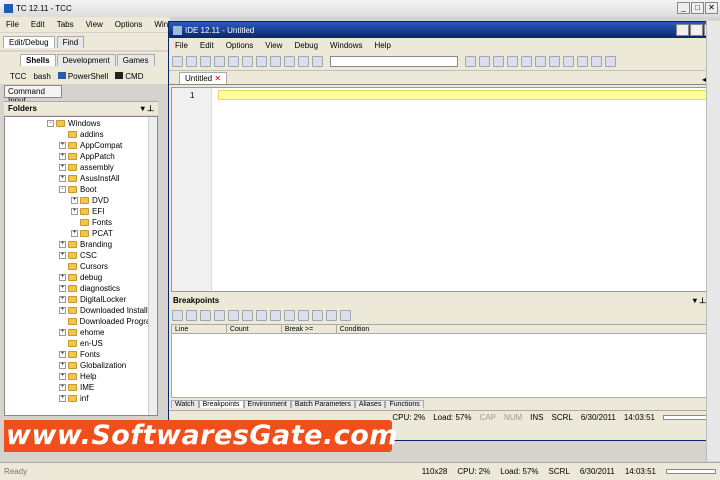 Image resolution: width=720 pixels, height=480 pixels. I want to click on shell-powershell-button: PowerShell, so click(82, 76).